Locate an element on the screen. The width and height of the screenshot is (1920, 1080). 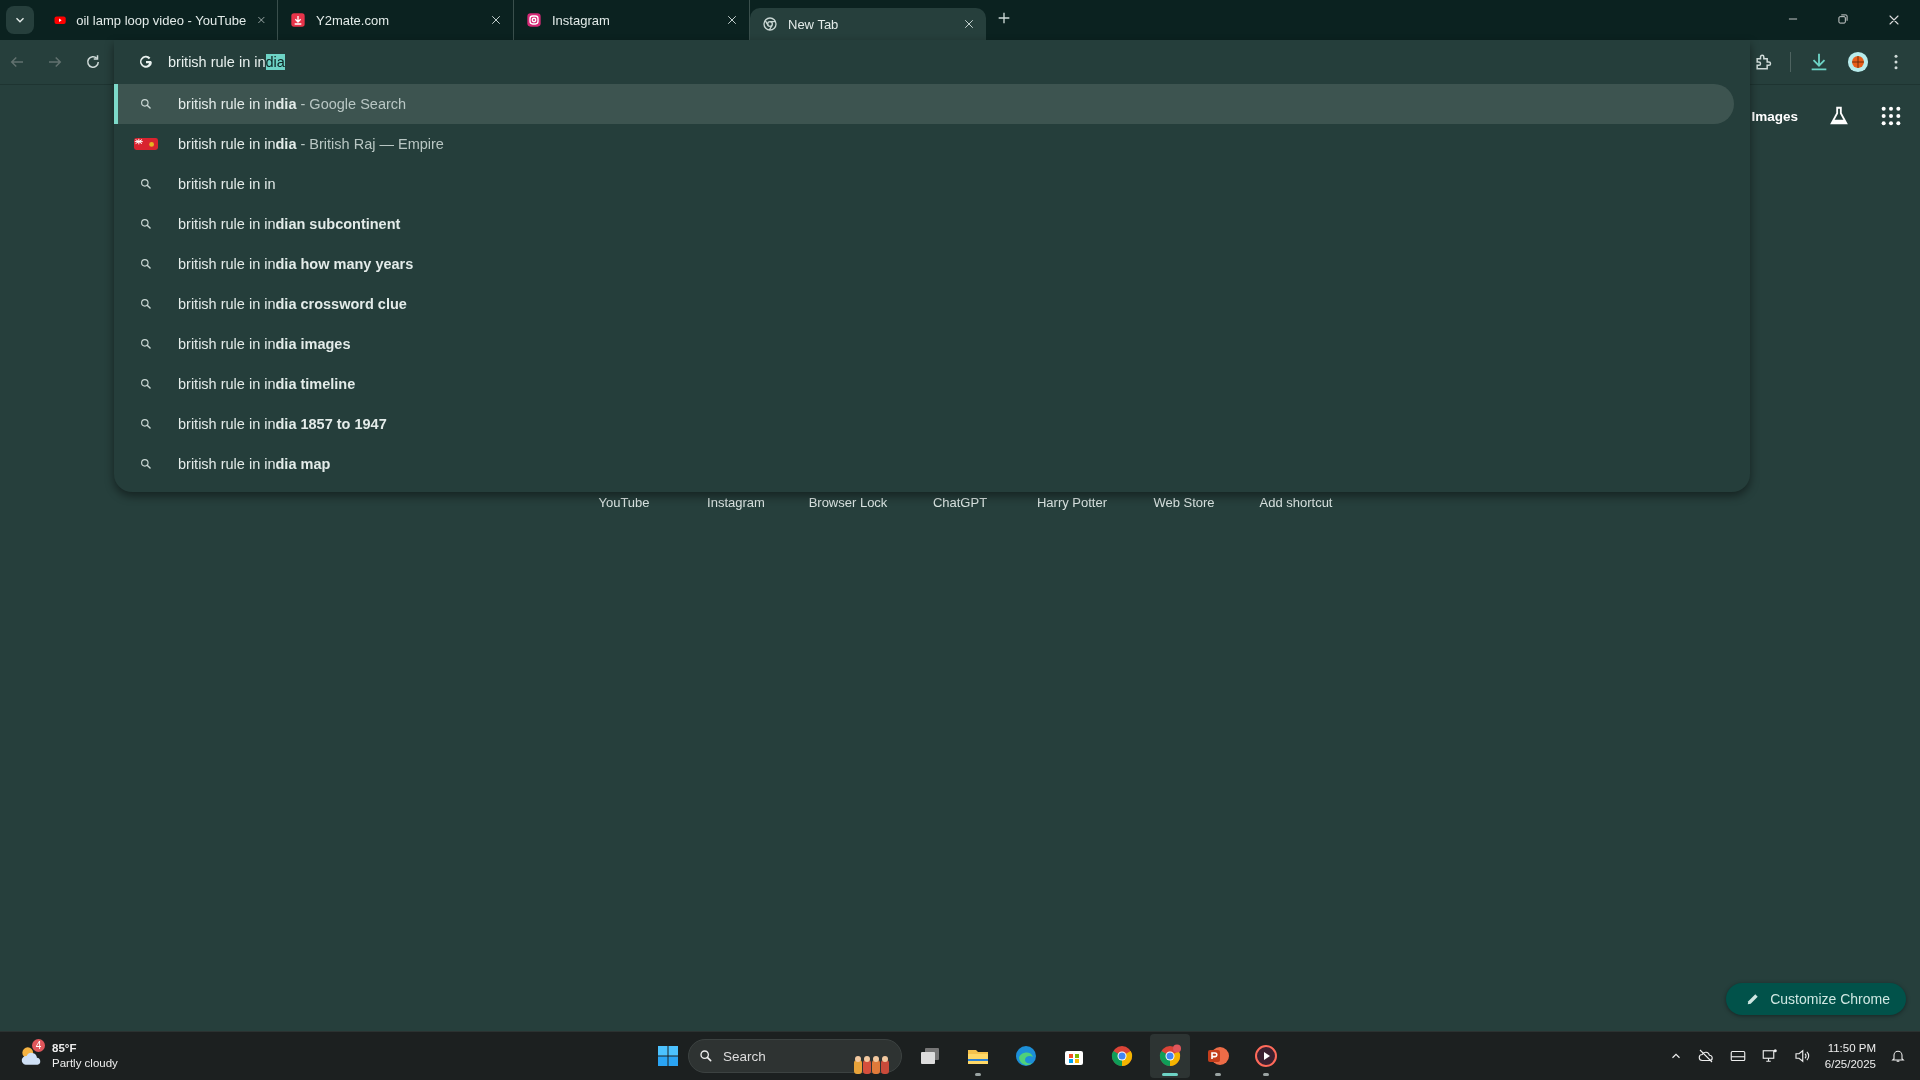
suggestion-text: british rule in india images is located at coordinates (264, 344).